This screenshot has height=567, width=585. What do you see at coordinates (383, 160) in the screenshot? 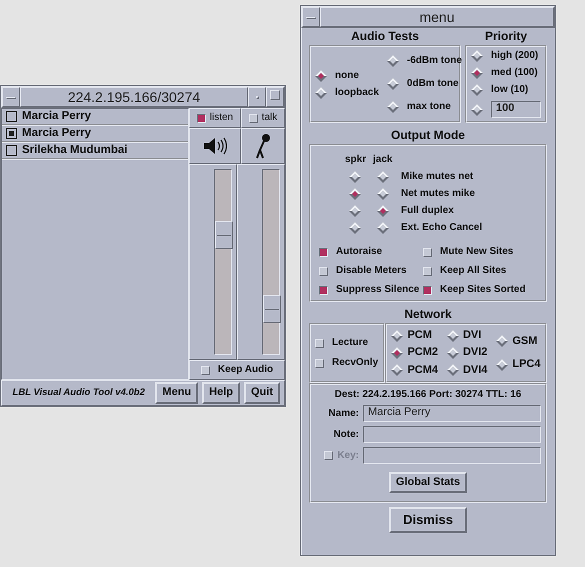
I see `column-header: jack` at bounding box center [383, 160].